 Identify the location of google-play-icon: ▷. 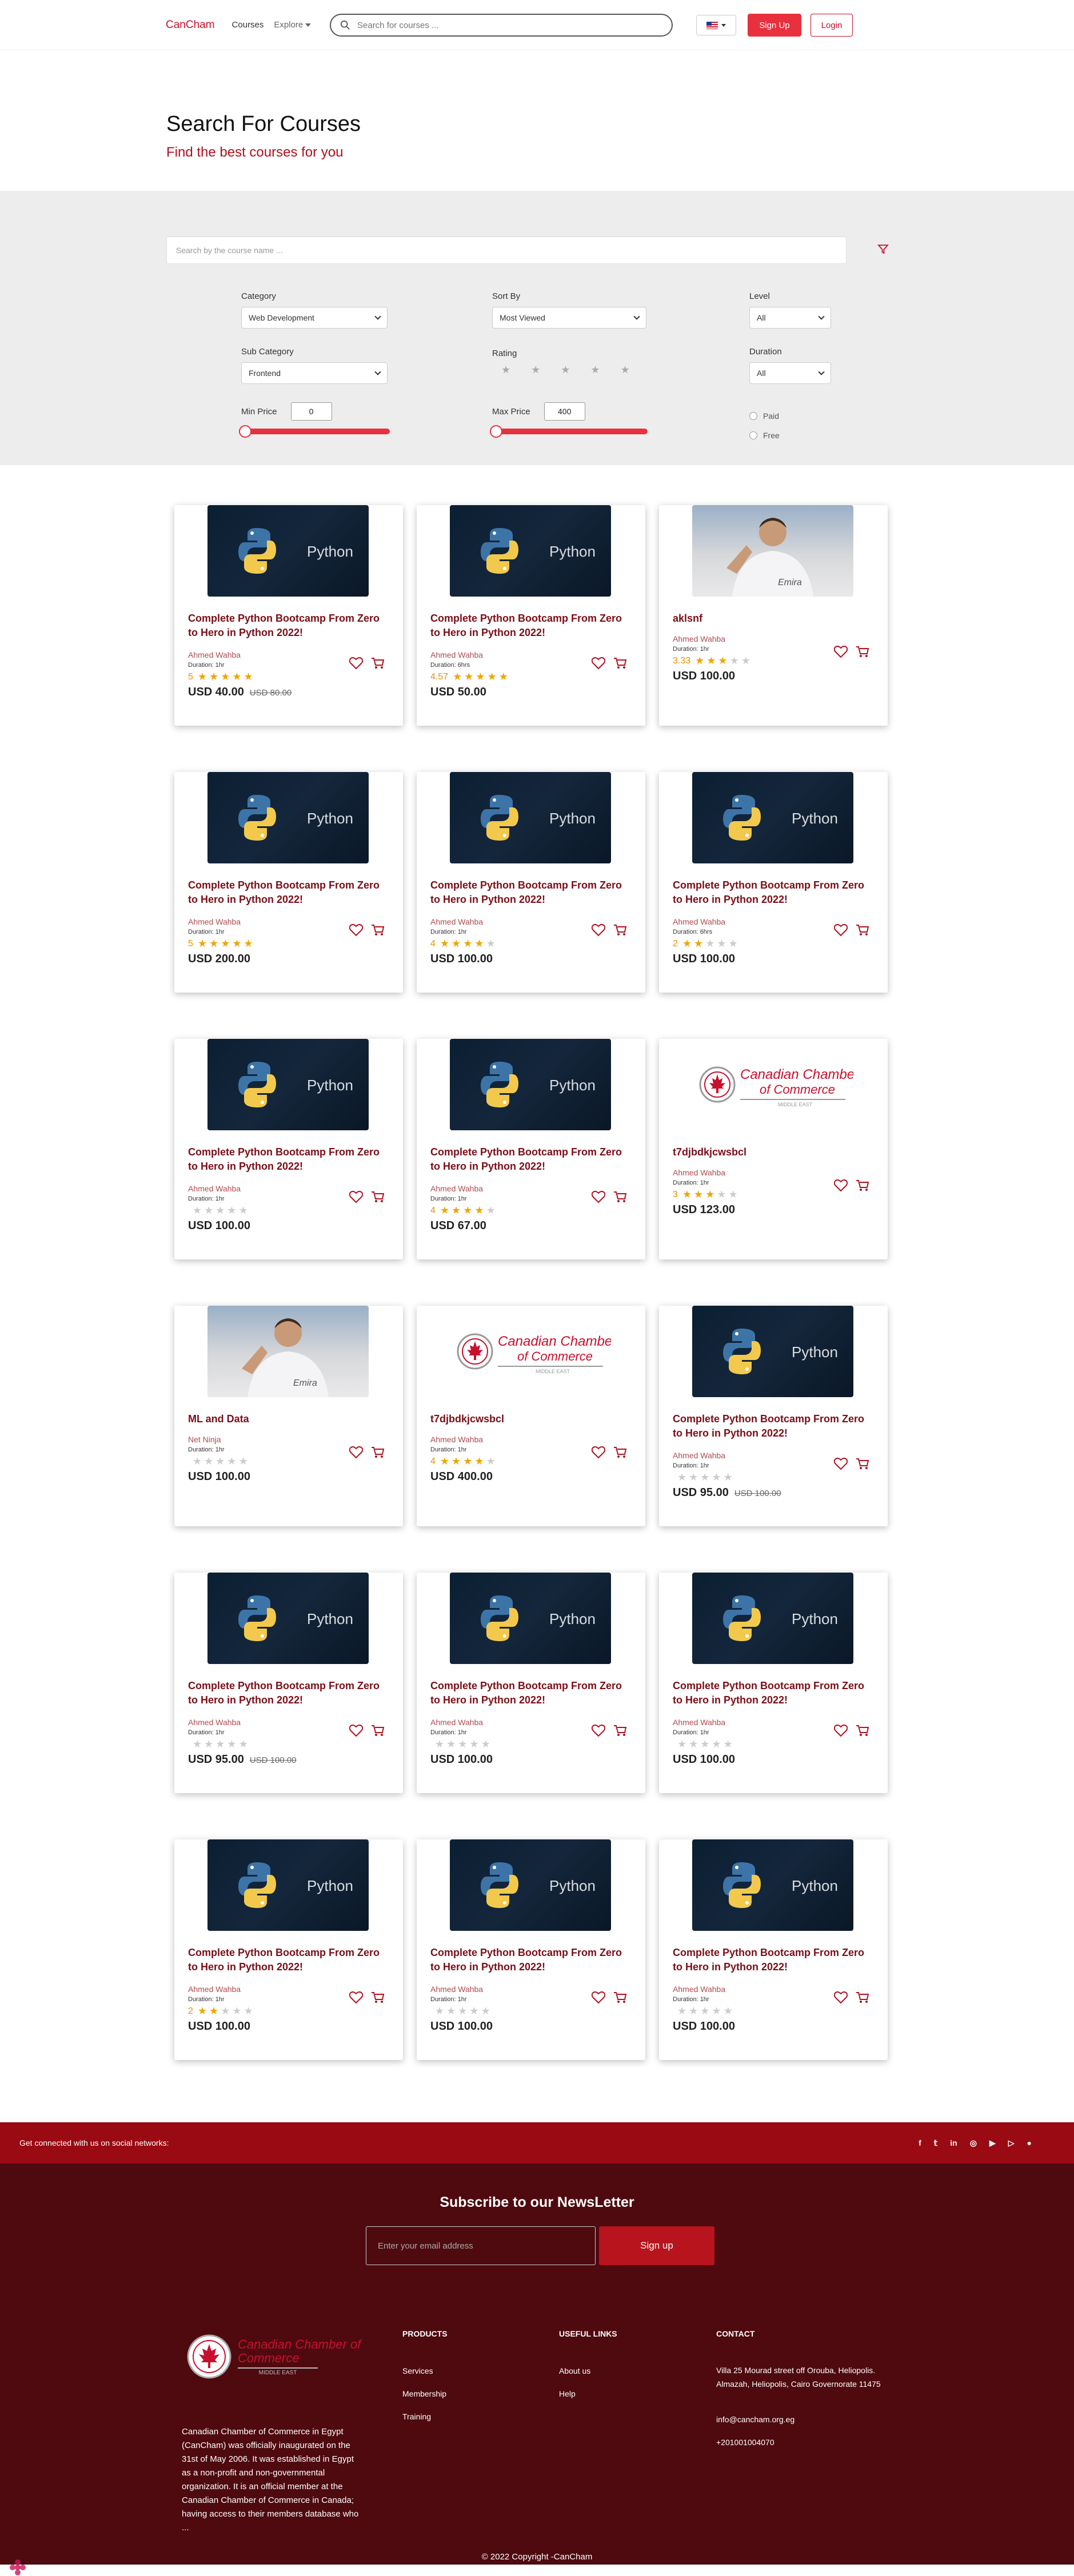
(1011, 2143).